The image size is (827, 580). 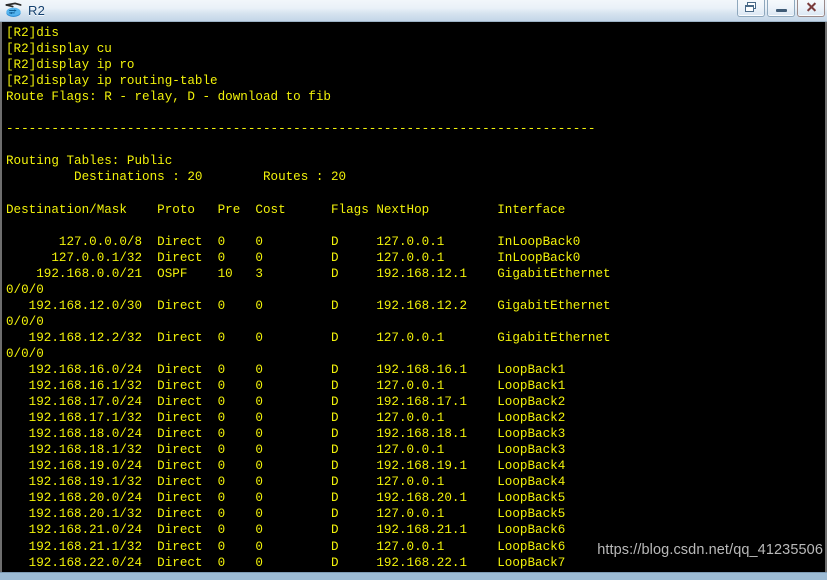 What do you see at coordinates (13, 9) in the screenshot?
I see `router-icon` at bounding box center [13, 9].